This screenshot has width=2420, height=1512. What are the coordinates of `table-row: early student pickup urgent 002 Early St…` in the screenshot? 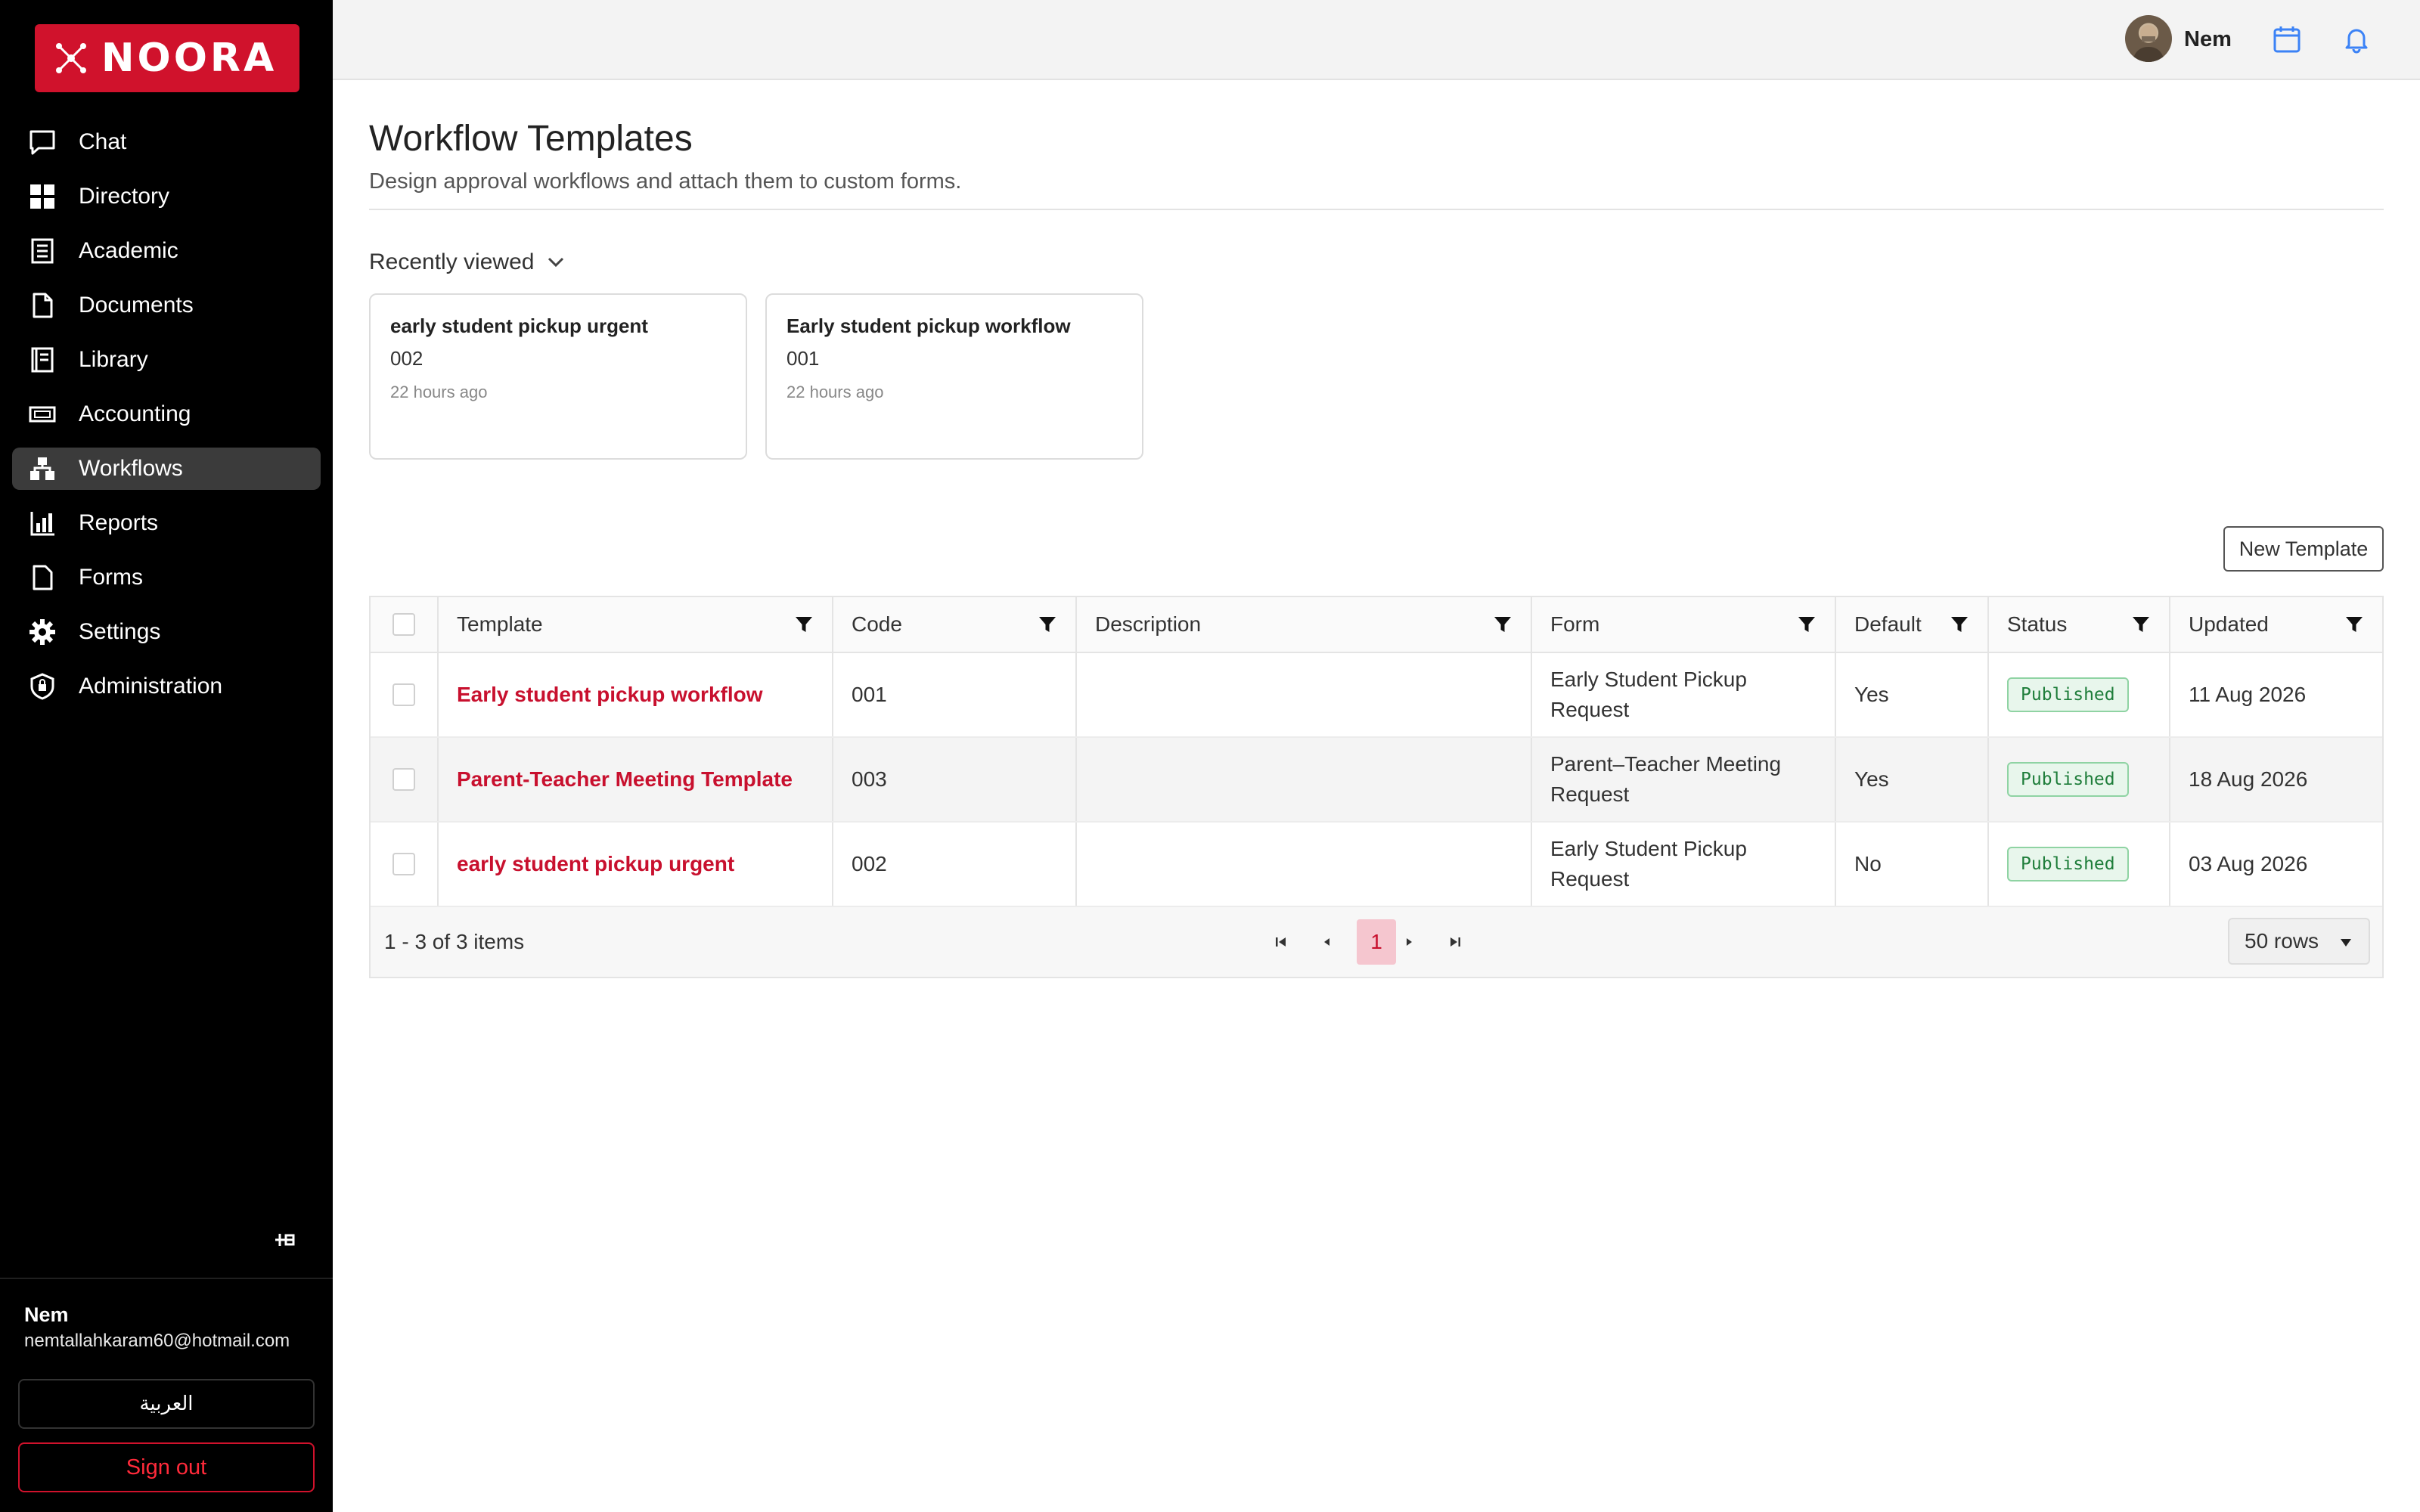 It's located at (1376, 865).